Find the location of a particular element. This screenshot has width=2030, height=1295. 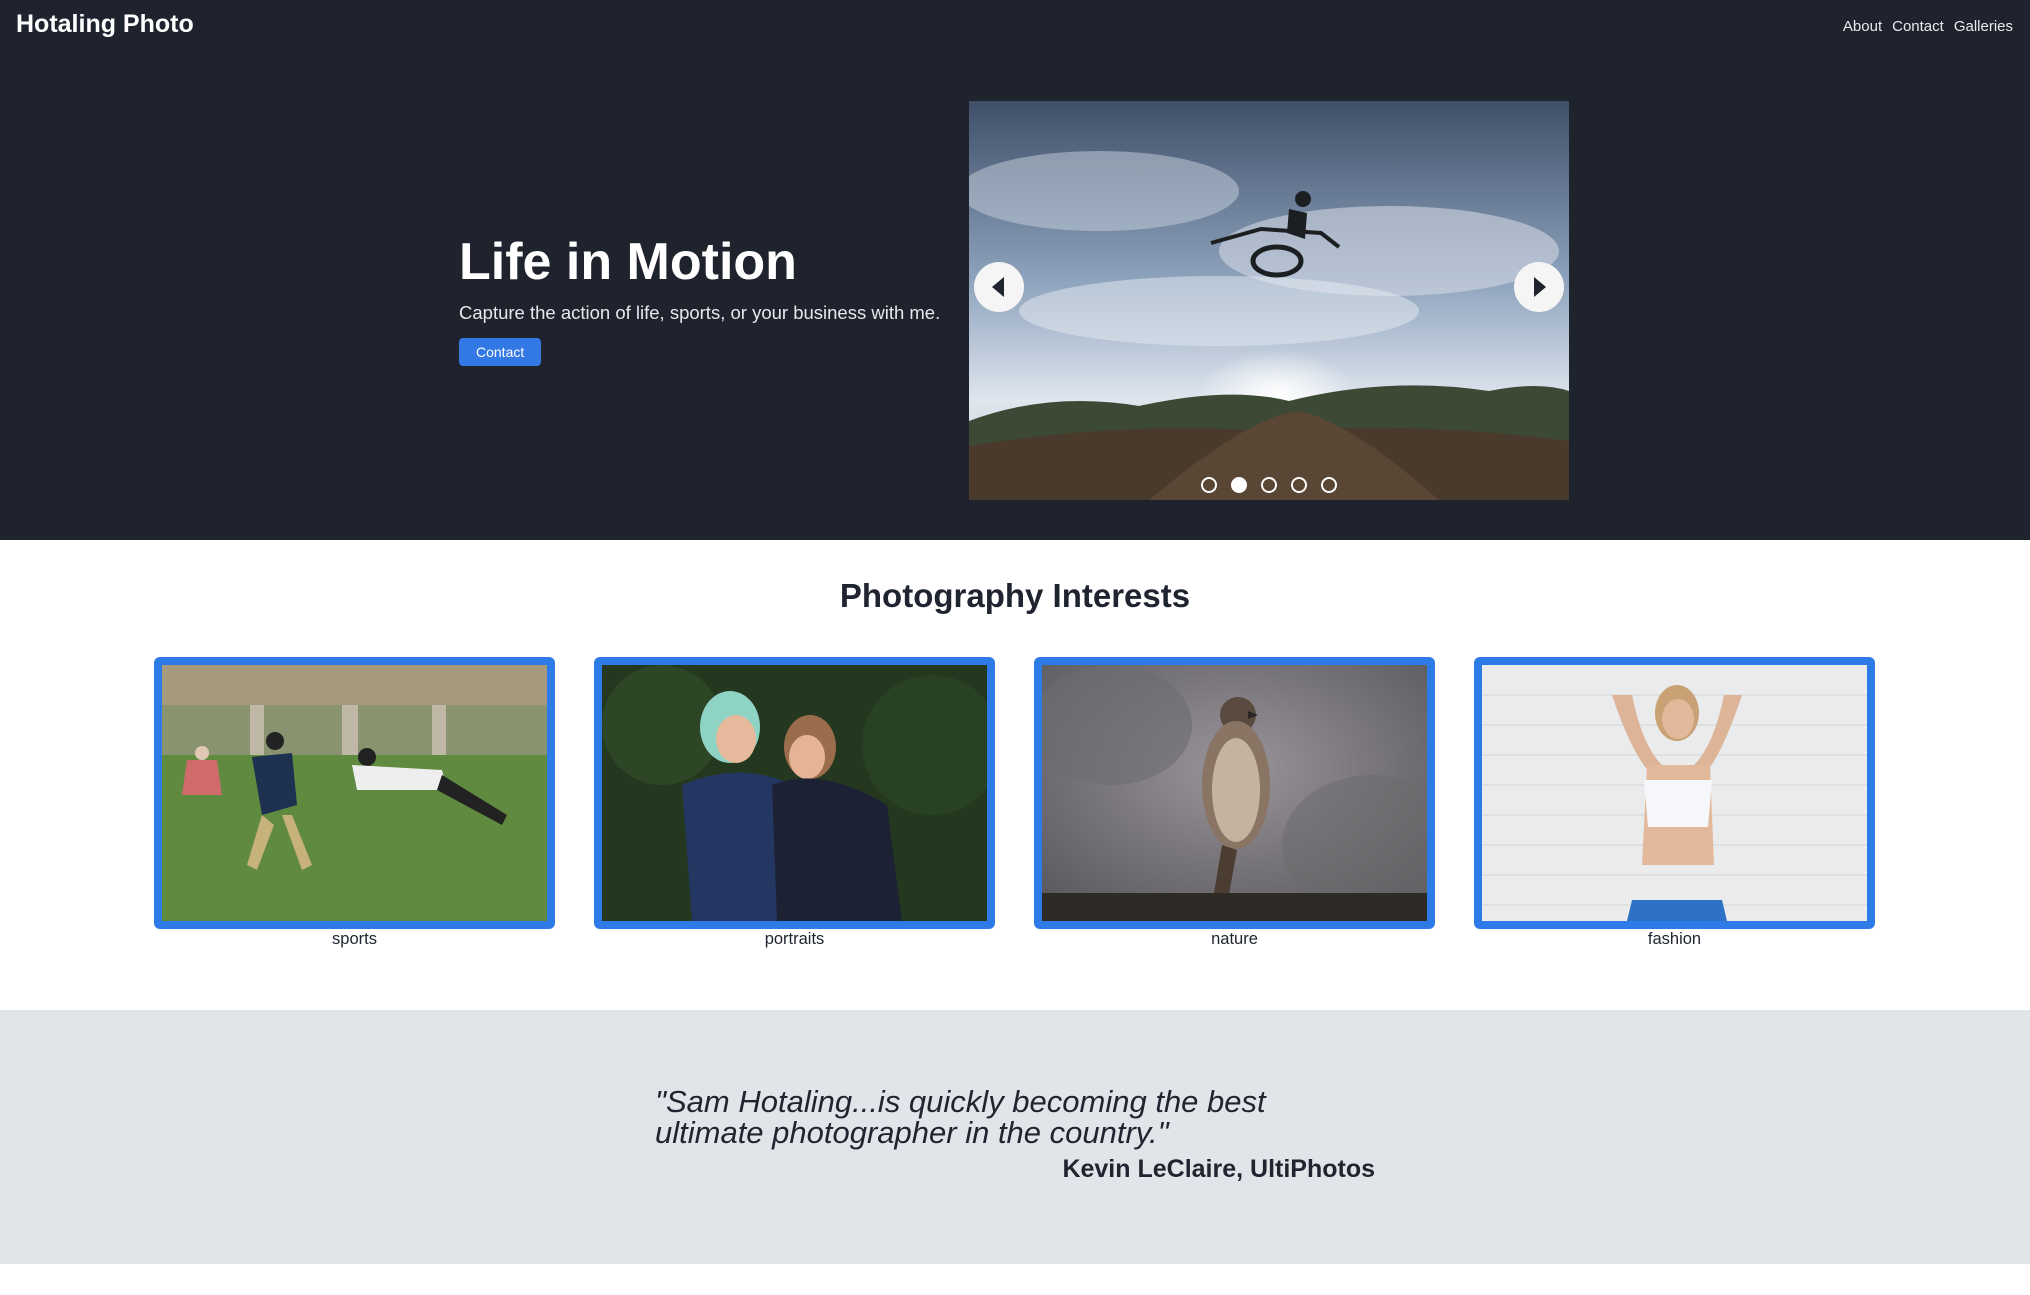

contact-button: Contact is located at coordinates (500, 352).